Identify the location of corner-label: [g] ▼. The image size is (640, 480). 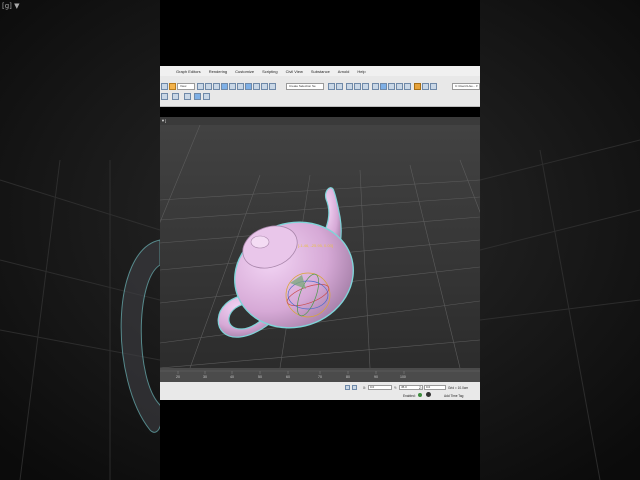
(11, 6).